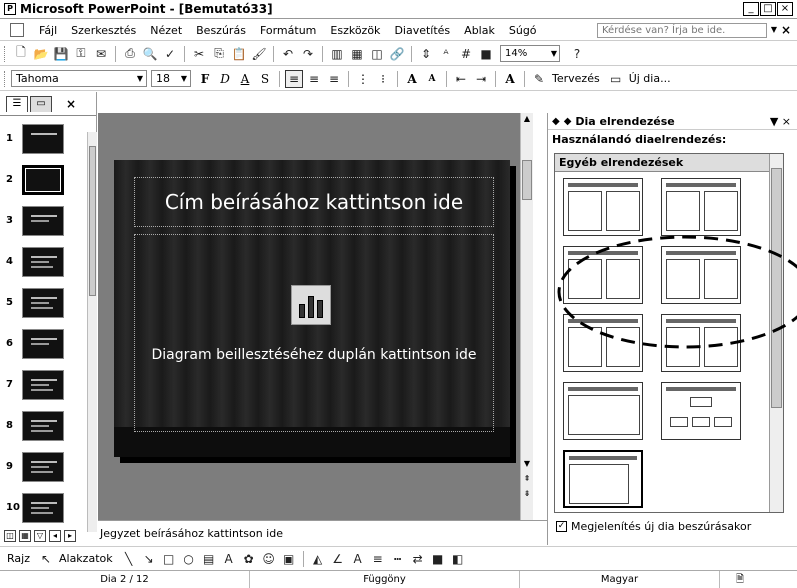 Image resolution: width=797 pixels, height=588 pixels. What do you see at coordinates (432, 79) in the screenshot?
I see `decrease-font-icon: A` at bounding box center [432, 79].